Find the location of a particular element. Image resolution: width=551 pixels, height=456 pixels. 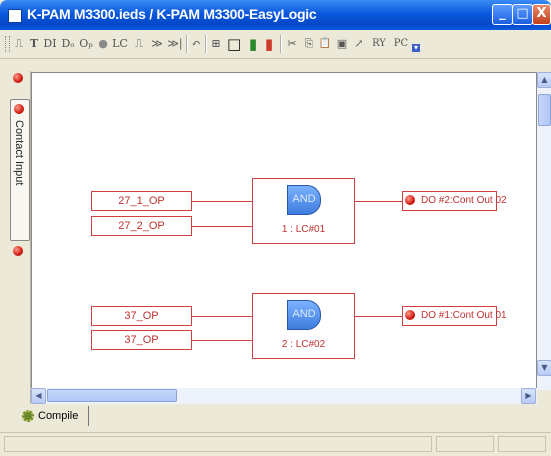

grid-tool-icon: ⊞ is located at coordinates (216, 44).